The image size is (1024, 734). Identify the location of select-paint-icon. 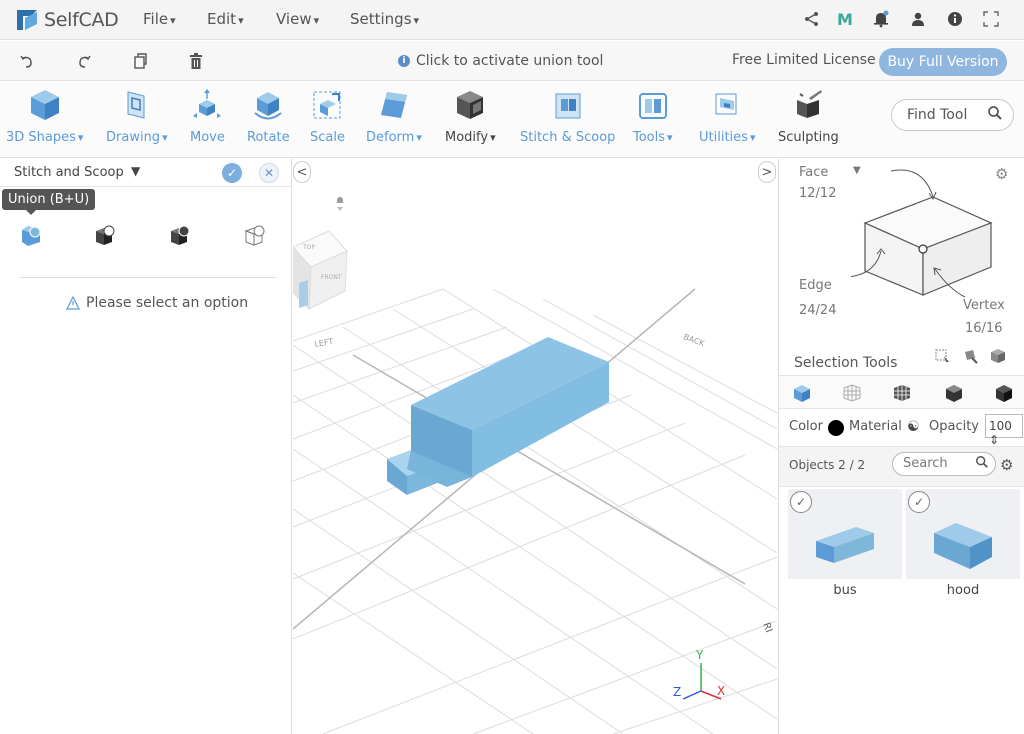
(970, 356).